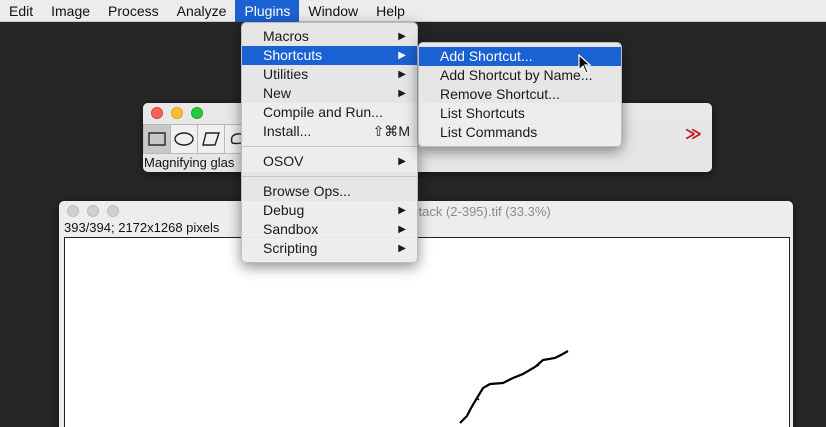 The width and height of the screenshot is (826, 427). Describe the element at coordinates (70, 11) in the screenshot. I see `menu-image: Image` at that location.